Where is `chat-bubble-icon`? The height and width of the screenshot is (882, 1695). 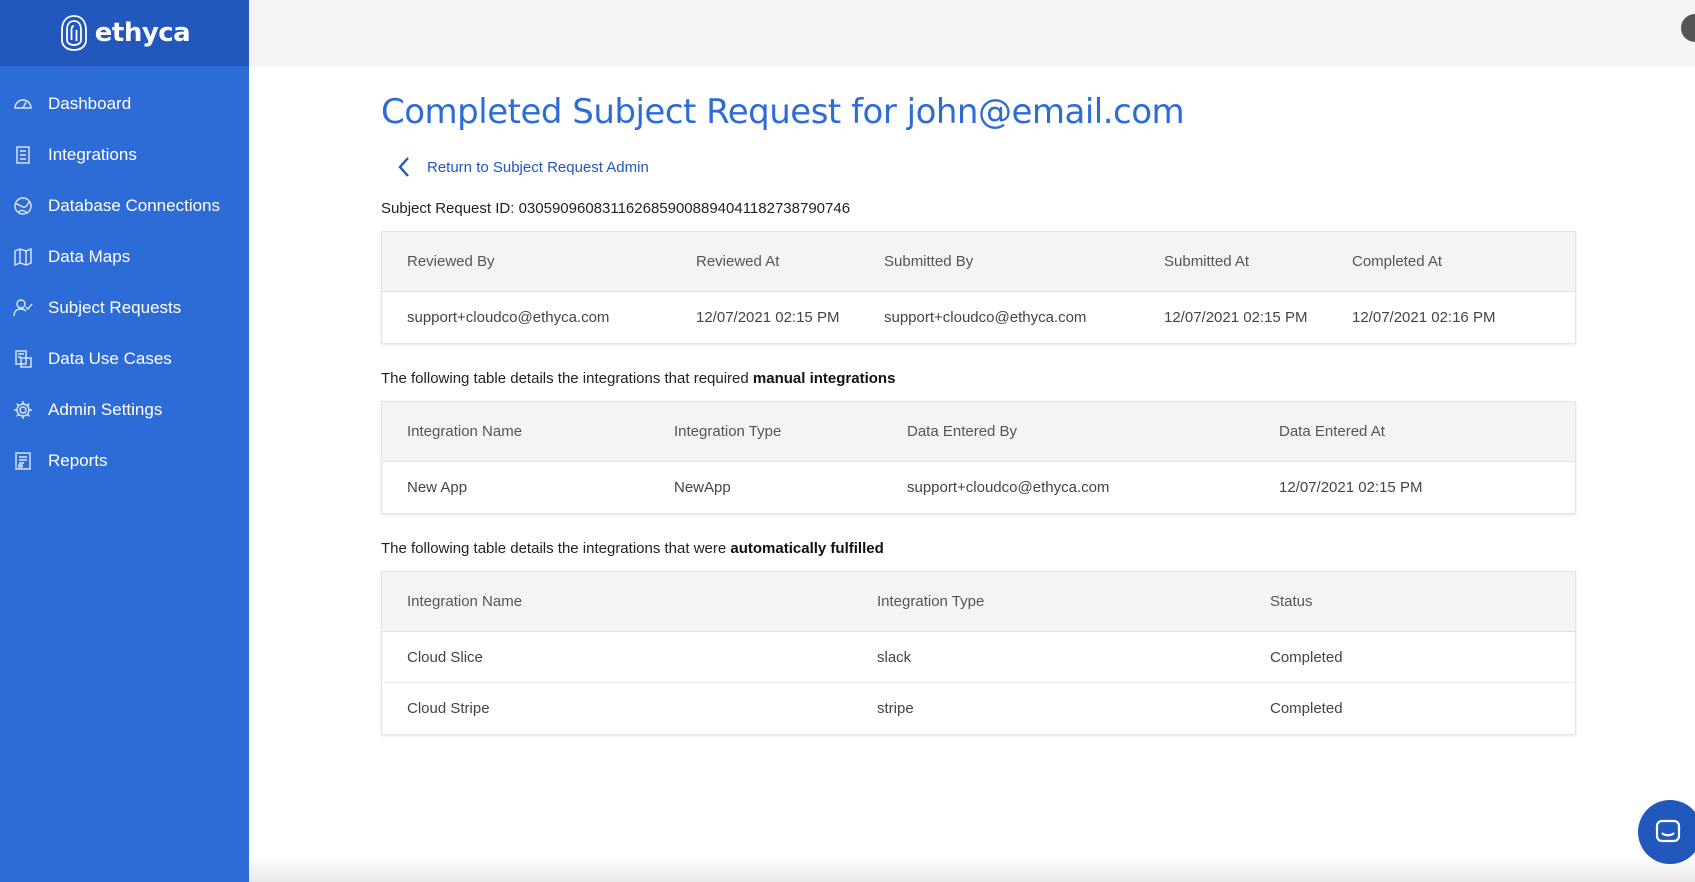
chat-bubble-icon is located at coordinates (1668, 831).